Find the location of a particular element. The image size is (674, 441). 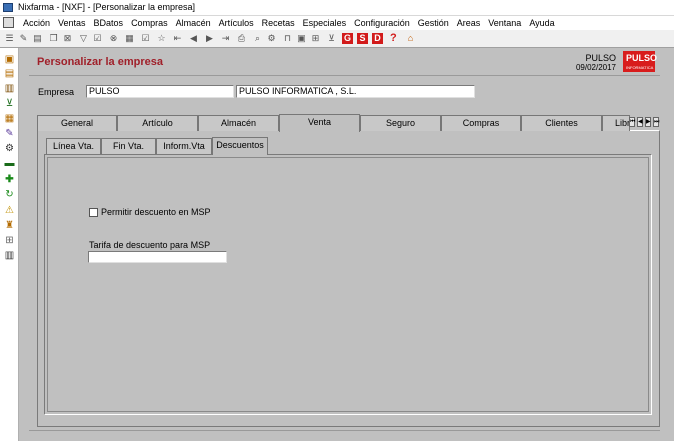

document-icon: ▤ is located at coordinates (37, 38).